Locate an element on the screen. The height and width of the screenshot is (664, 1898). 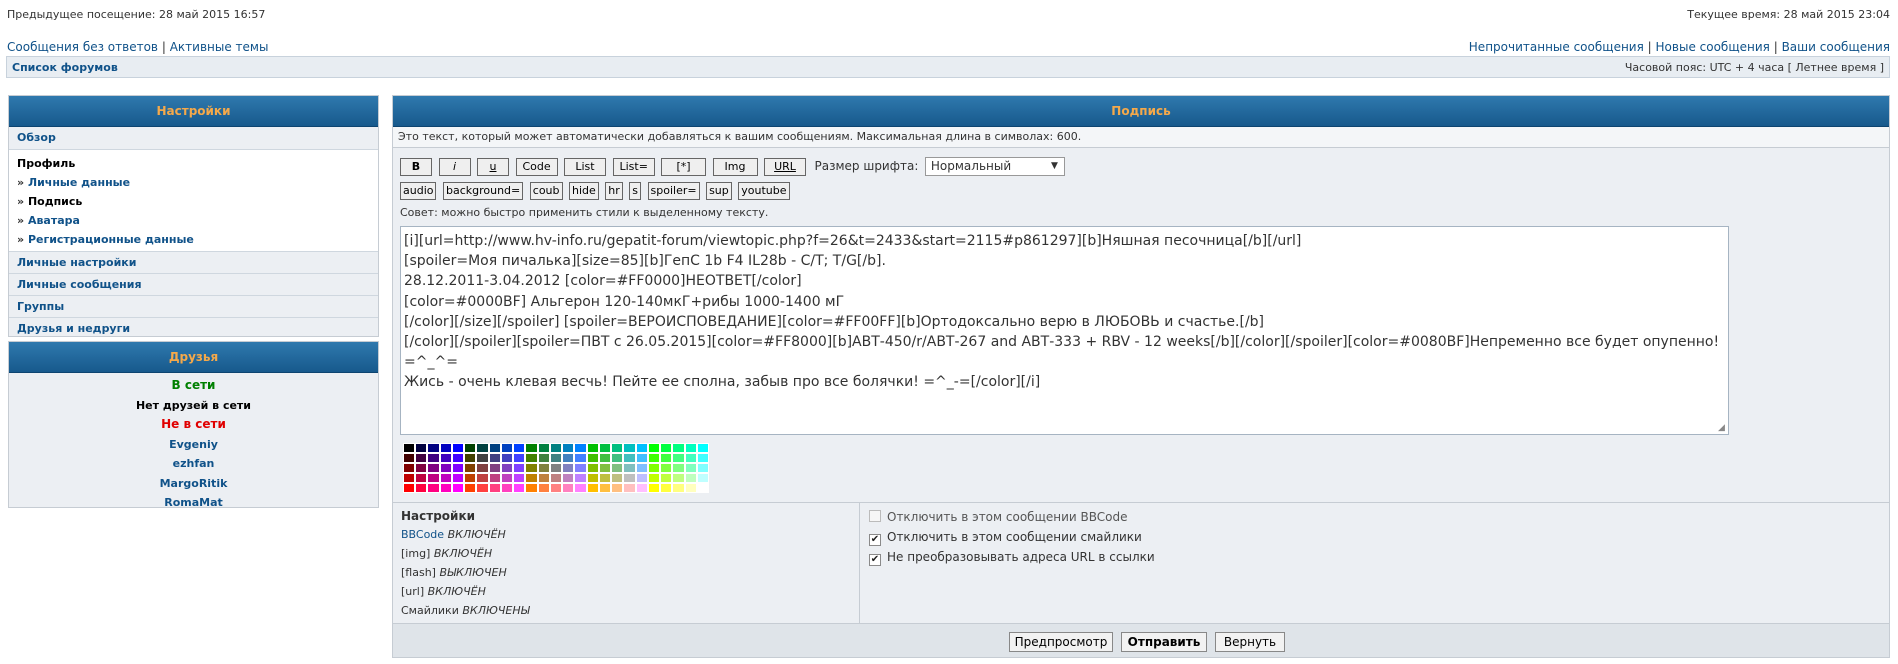
italic-button: i is located at coordinates (454, 166).